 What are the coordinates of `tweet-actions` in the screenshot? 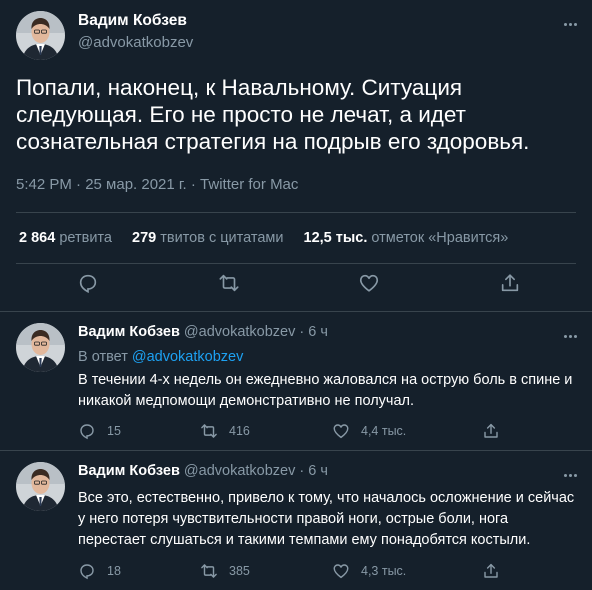 It's located at (296, 287).